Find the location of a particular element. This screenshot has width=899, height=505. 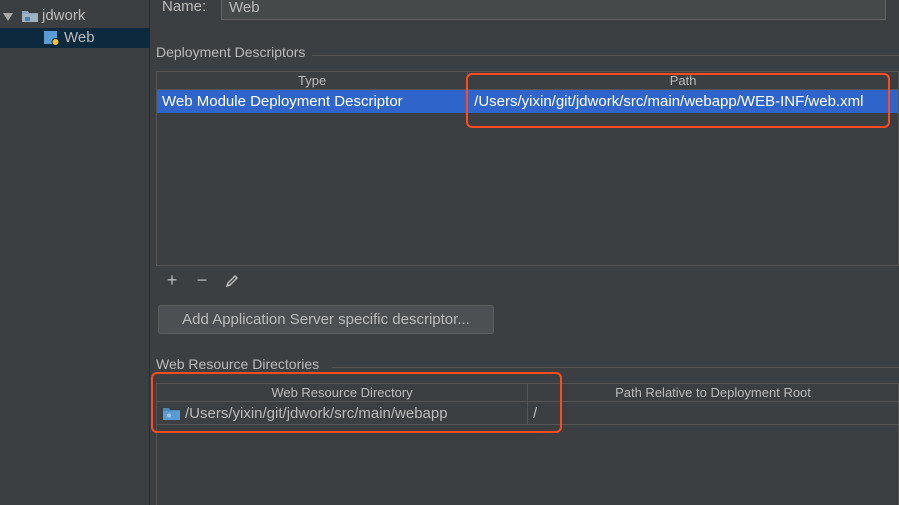

web-facet-icon is located at coordinates (52, 38).